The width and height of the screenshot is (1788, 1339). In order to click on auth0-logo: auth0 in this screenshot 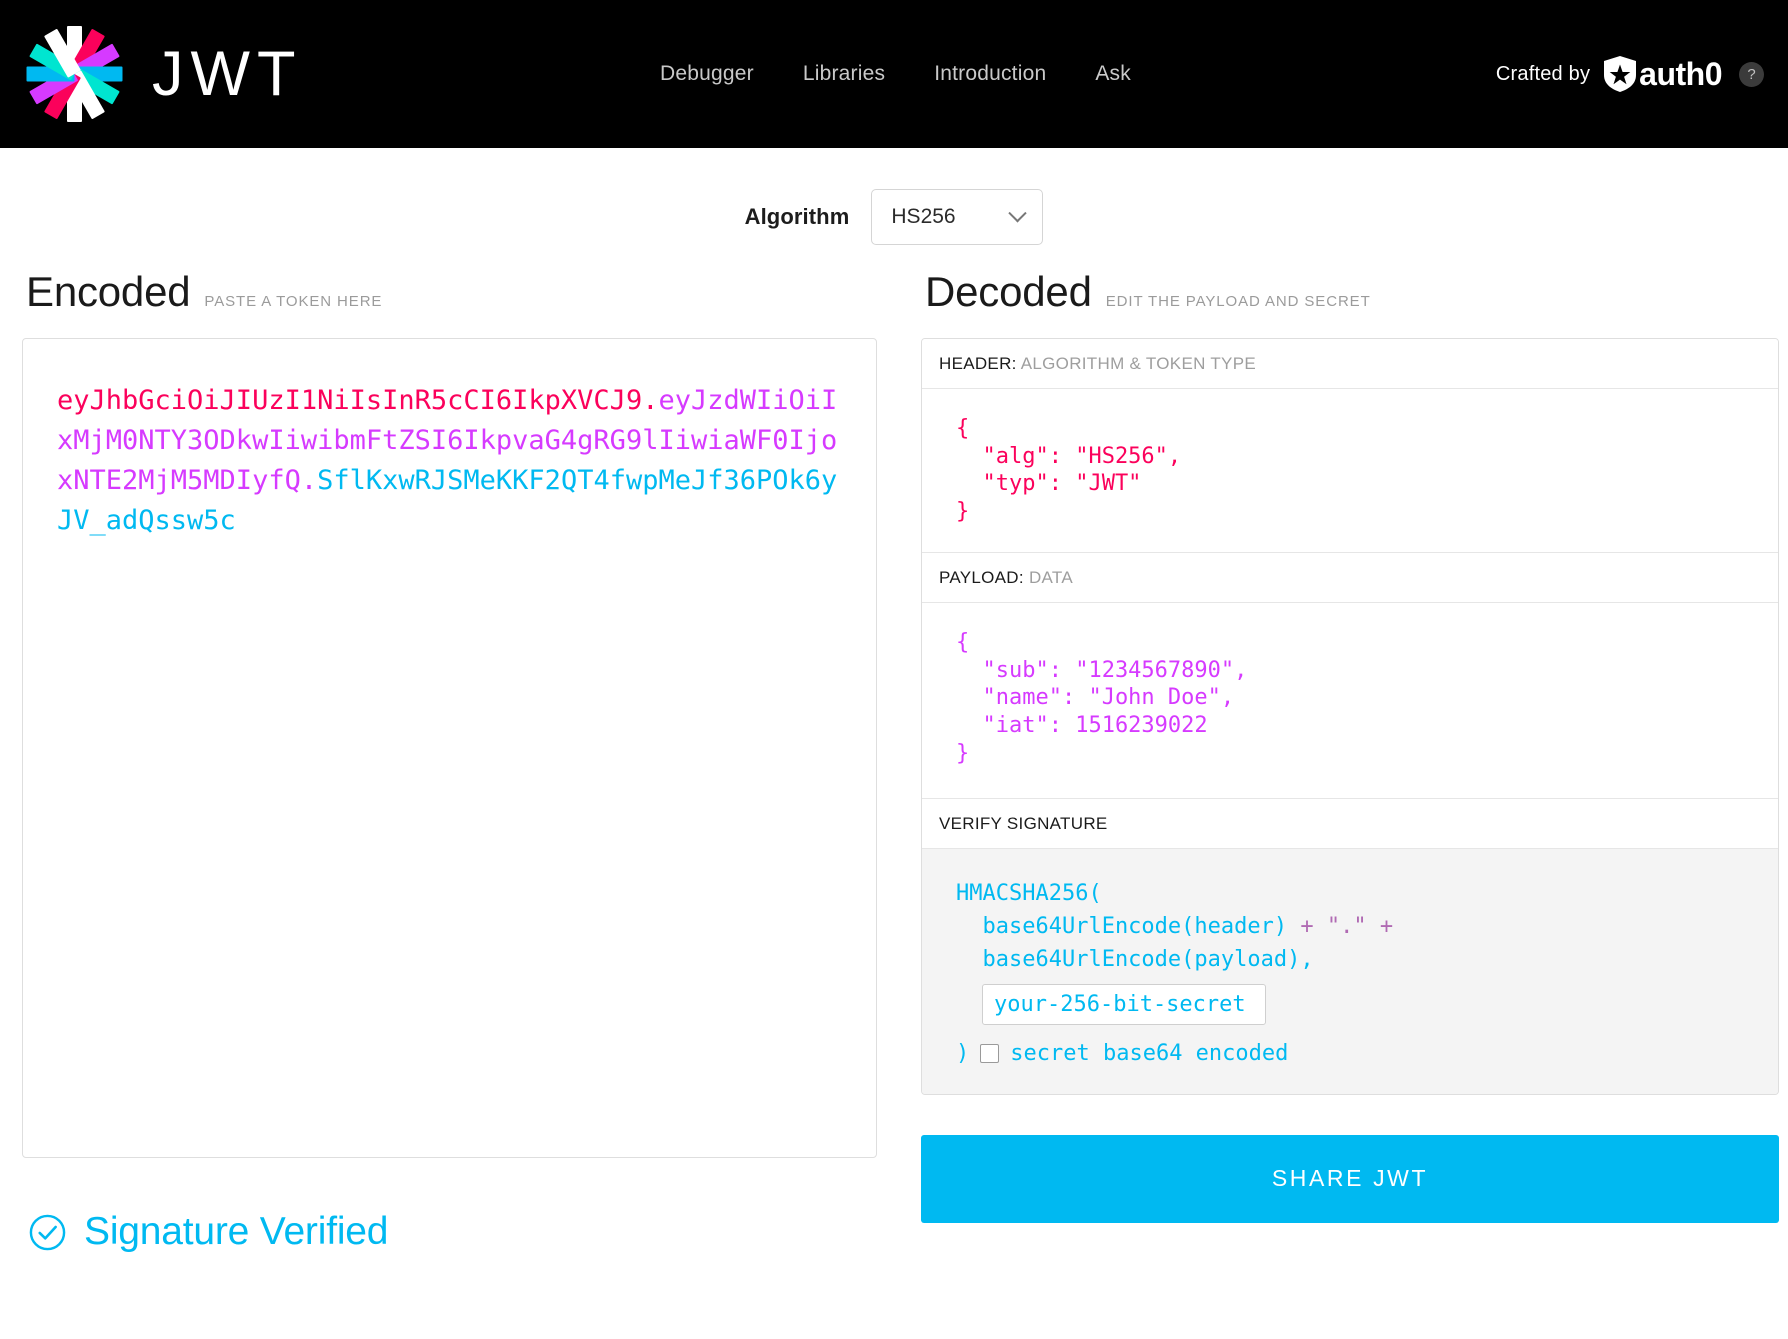, I will do `click(1662, 74)`.